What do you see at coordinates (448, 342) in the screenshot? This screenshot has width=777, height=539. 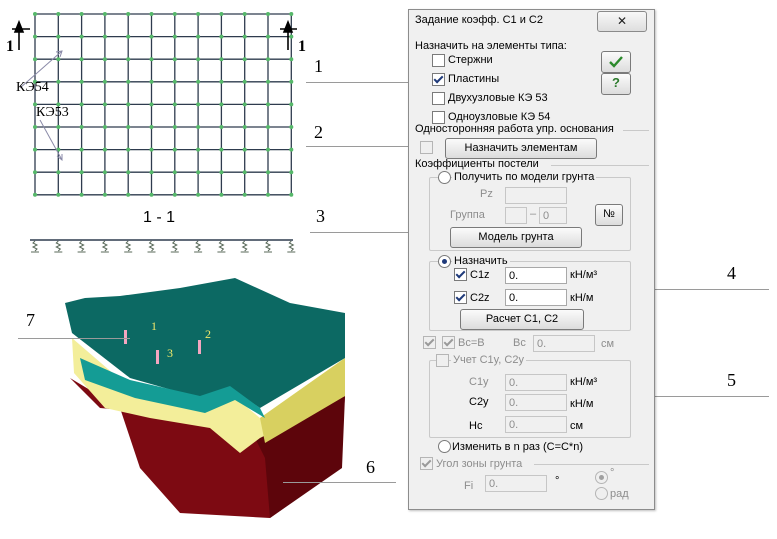 I see `checkbox-bc-eq-b` at bounding box center [448, 342].